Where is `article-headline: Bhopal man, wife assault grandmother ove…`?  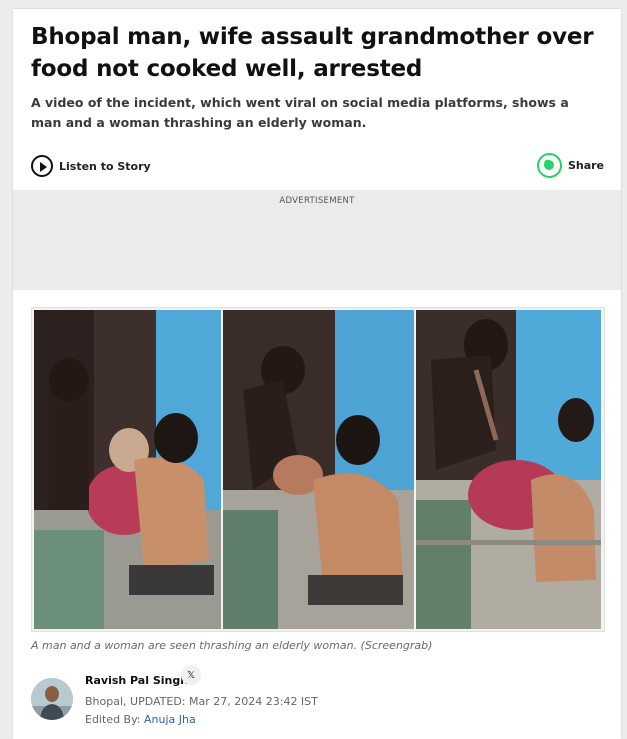
article-headline: Bhopal man, wife assault grandmother ove… is located at coordinates (312, 53).